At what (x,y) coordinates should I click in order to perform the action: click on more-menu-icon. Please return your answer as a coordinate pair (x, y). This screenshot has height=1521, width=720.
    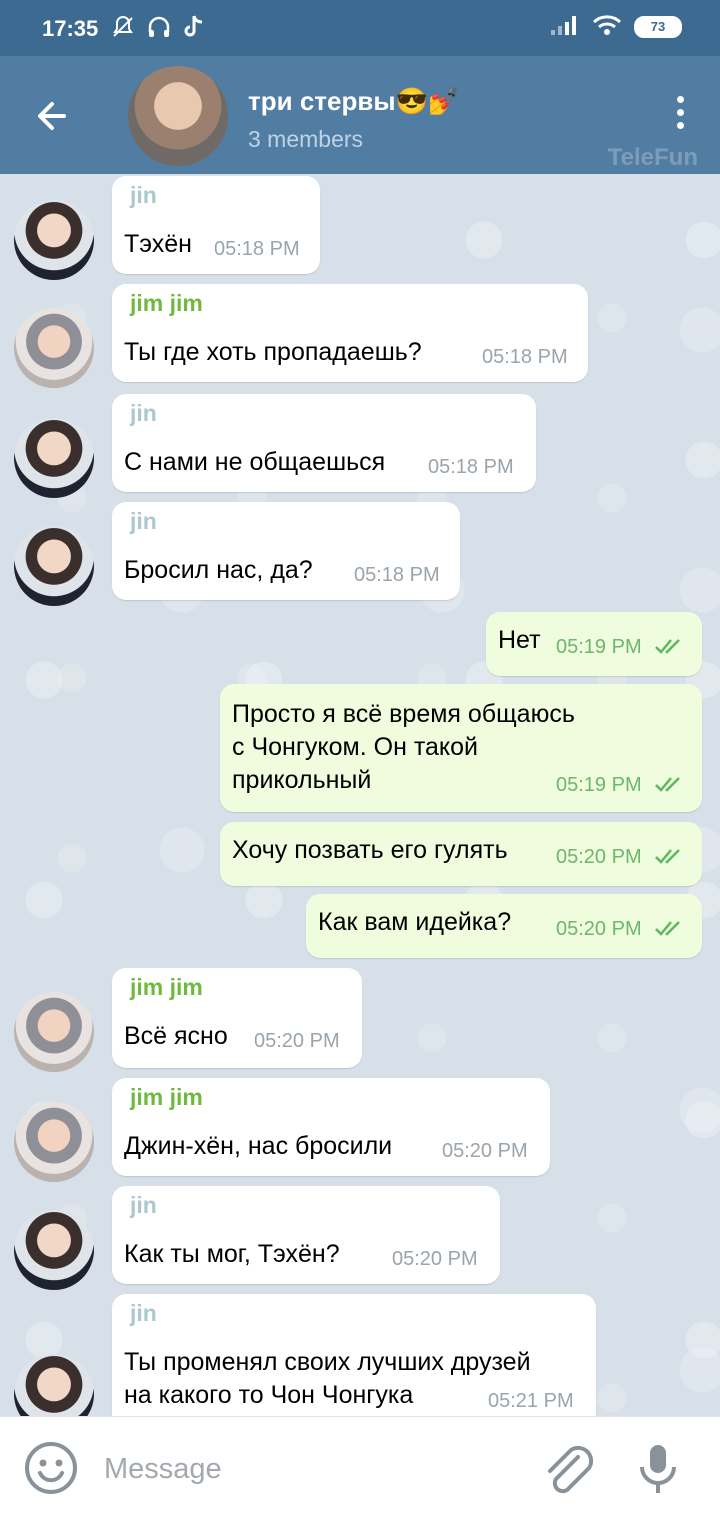
    Looking at the image, I should click on (680, 116).